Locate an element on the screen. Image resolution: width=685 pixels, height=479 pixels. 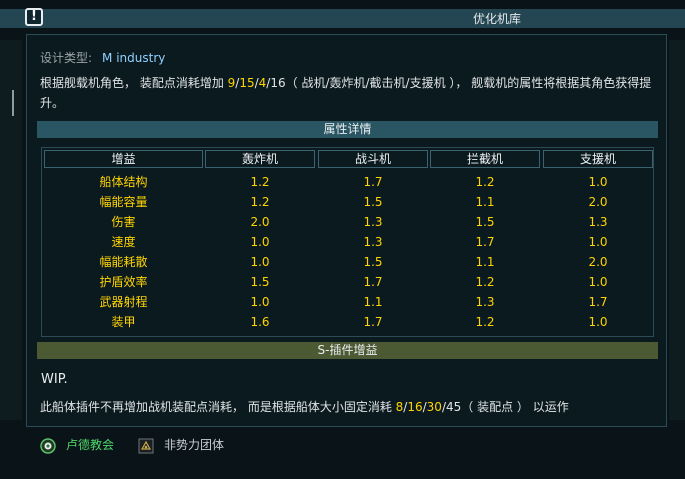
cost-fighter: 15 is located at coordinates (247, 83).